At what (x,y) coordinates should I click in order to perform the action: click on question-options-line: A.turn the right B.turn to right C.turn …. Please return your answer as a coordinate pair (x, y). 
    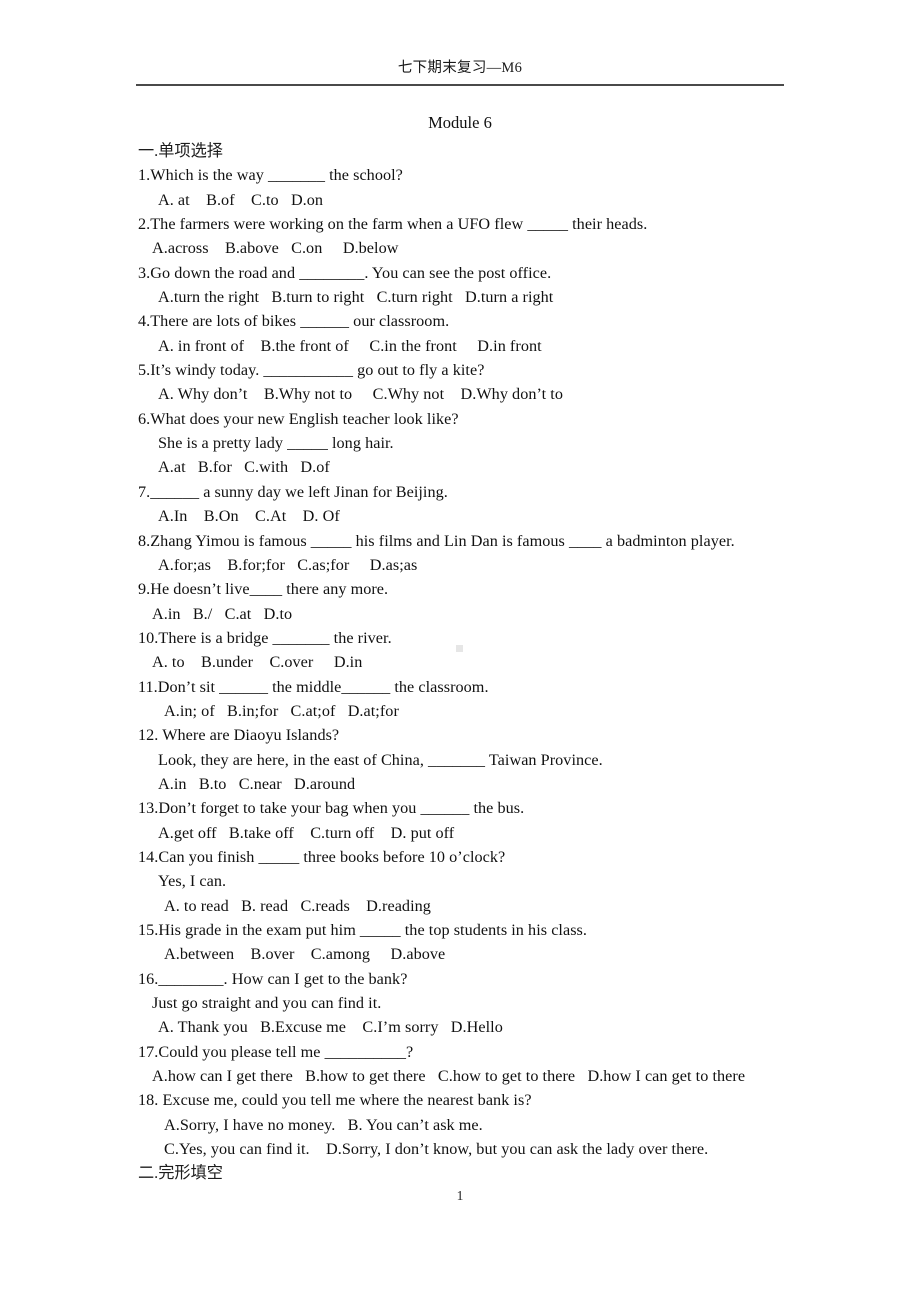
    Looking at the image, I should click on (356, 297).